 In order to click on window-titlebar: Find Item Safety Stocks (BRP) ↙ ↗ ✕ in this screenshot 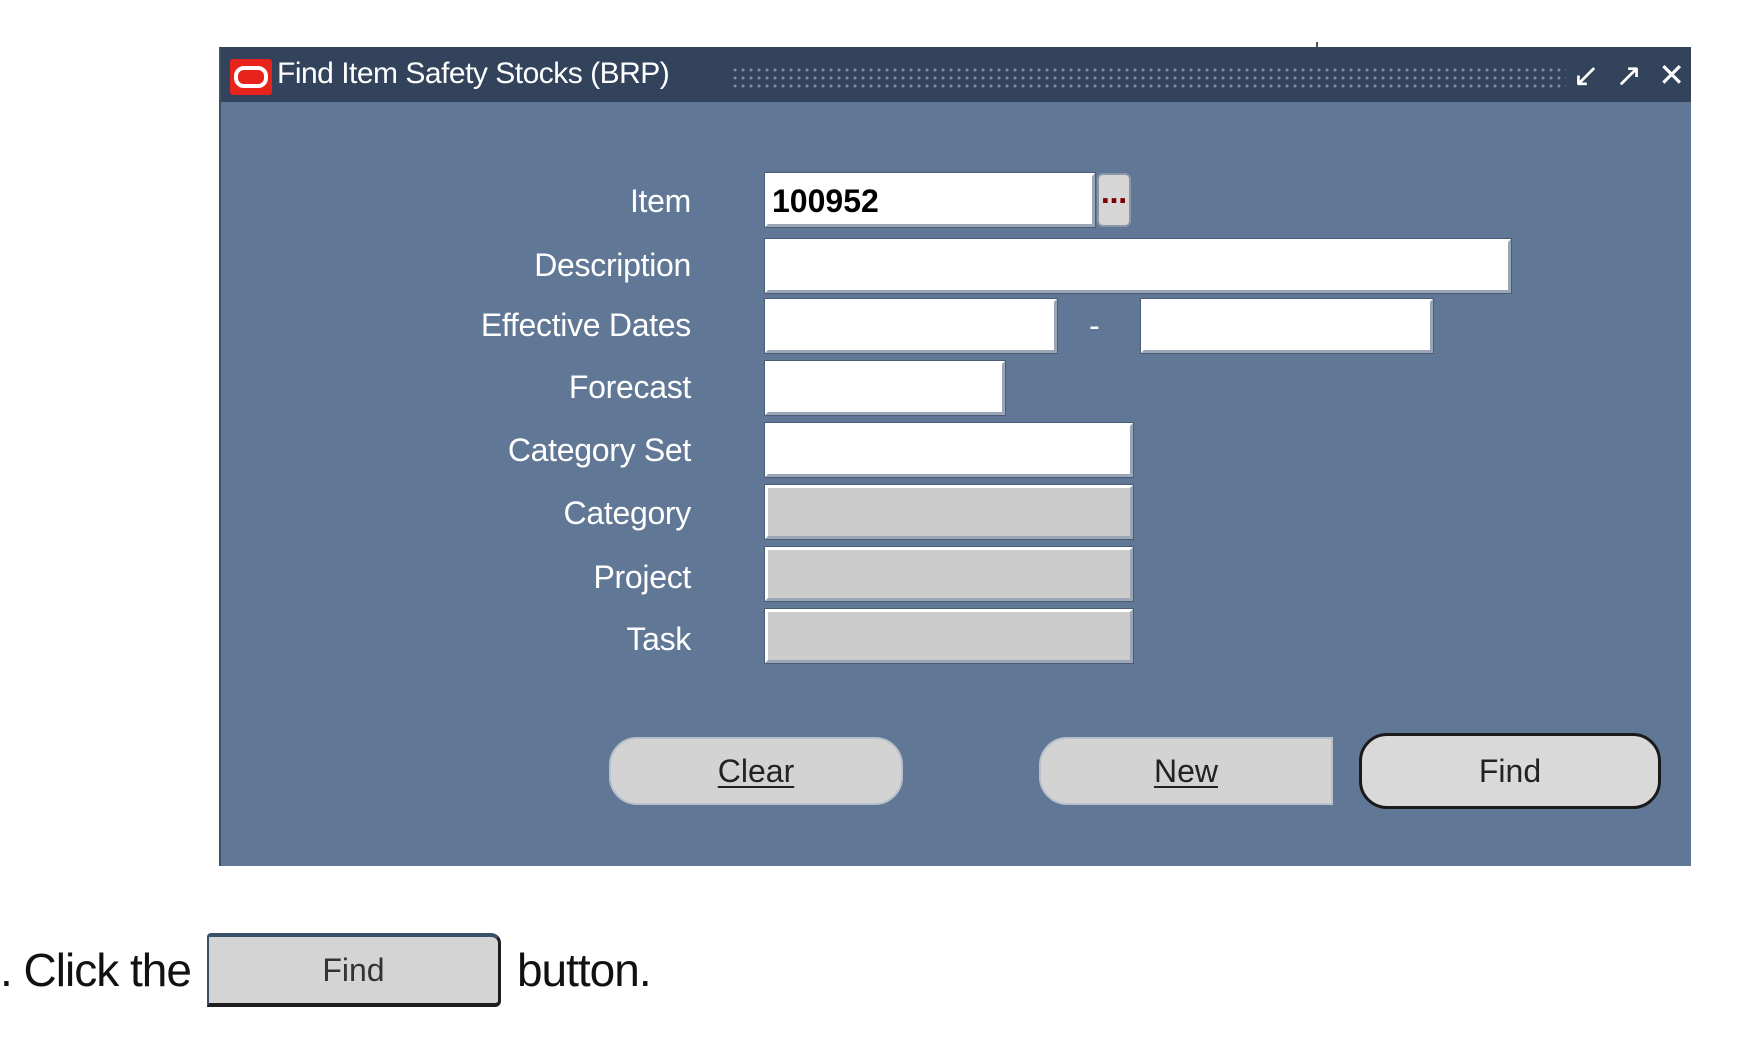, I will do `click(956, 74)`.